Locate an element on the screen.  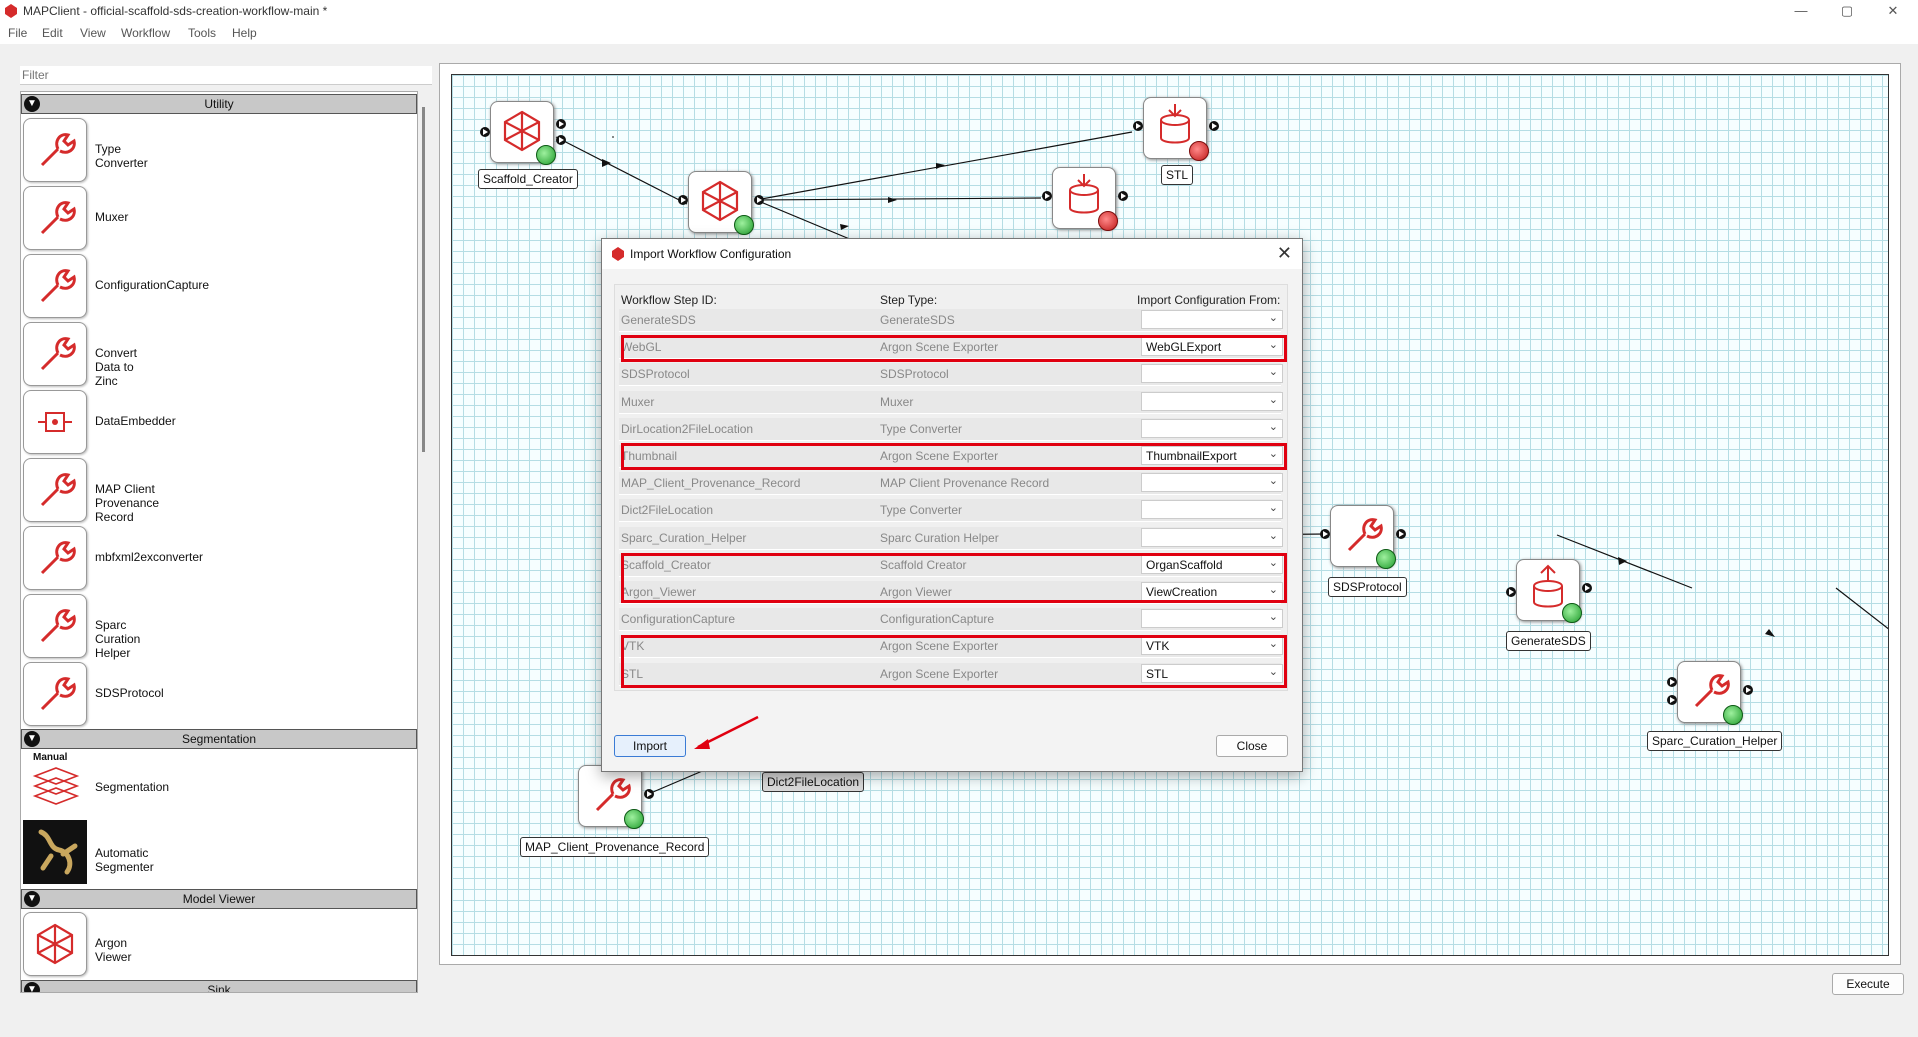
category-segmentation: ▼ Segmentation is located at coordinates (219, 739).